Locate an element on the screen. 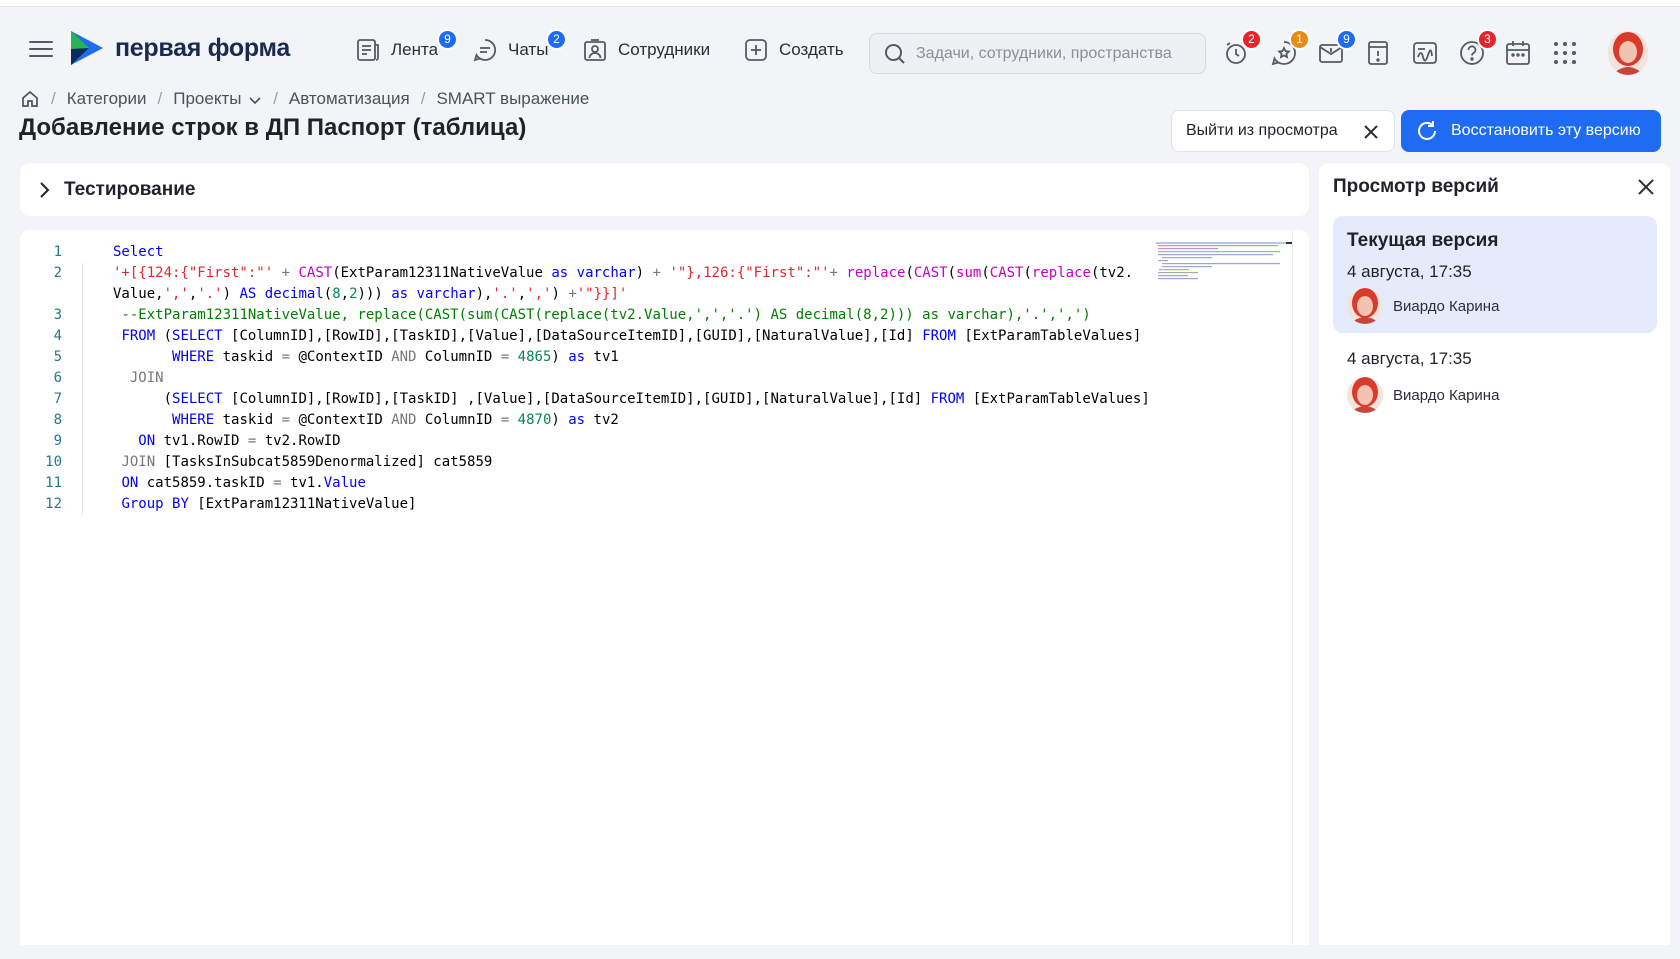  chevron-right-icon is located at coordinates (45, 189).